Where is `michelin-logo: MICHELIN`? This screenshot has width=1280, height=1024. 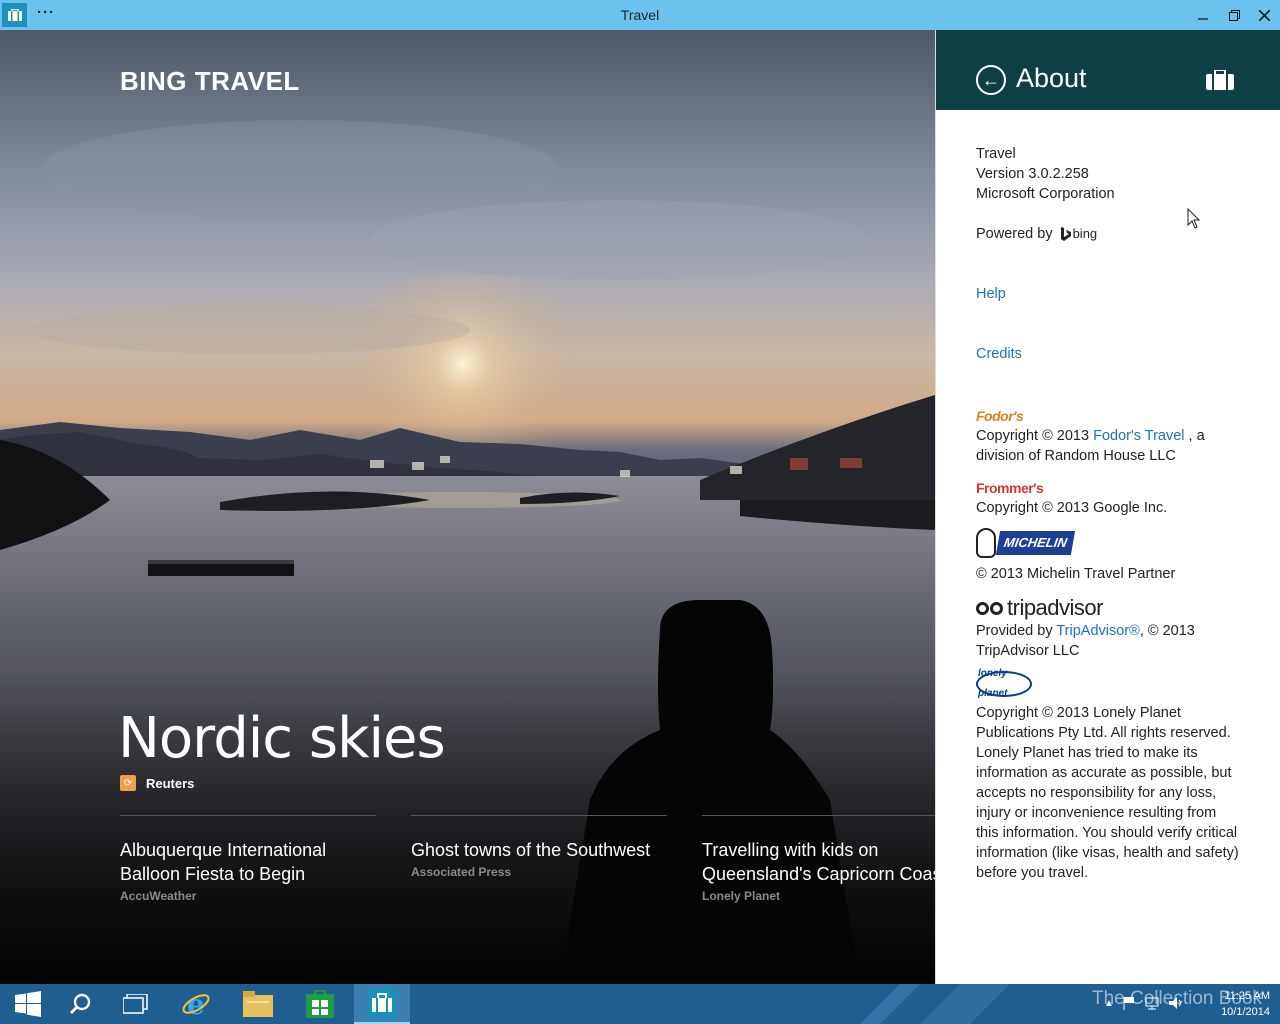 michelin-logo: MICHELIN is located at coordinates (1025, 543).